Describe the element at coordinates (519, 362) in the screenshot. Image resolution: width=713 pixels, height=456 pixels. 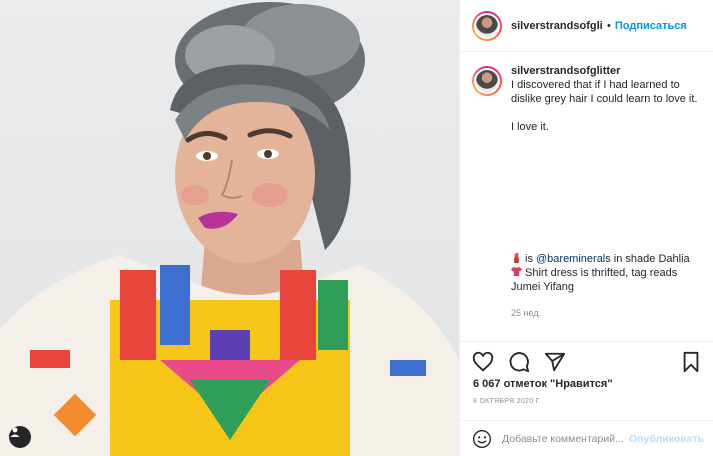
I see `comment-icon` at that location.